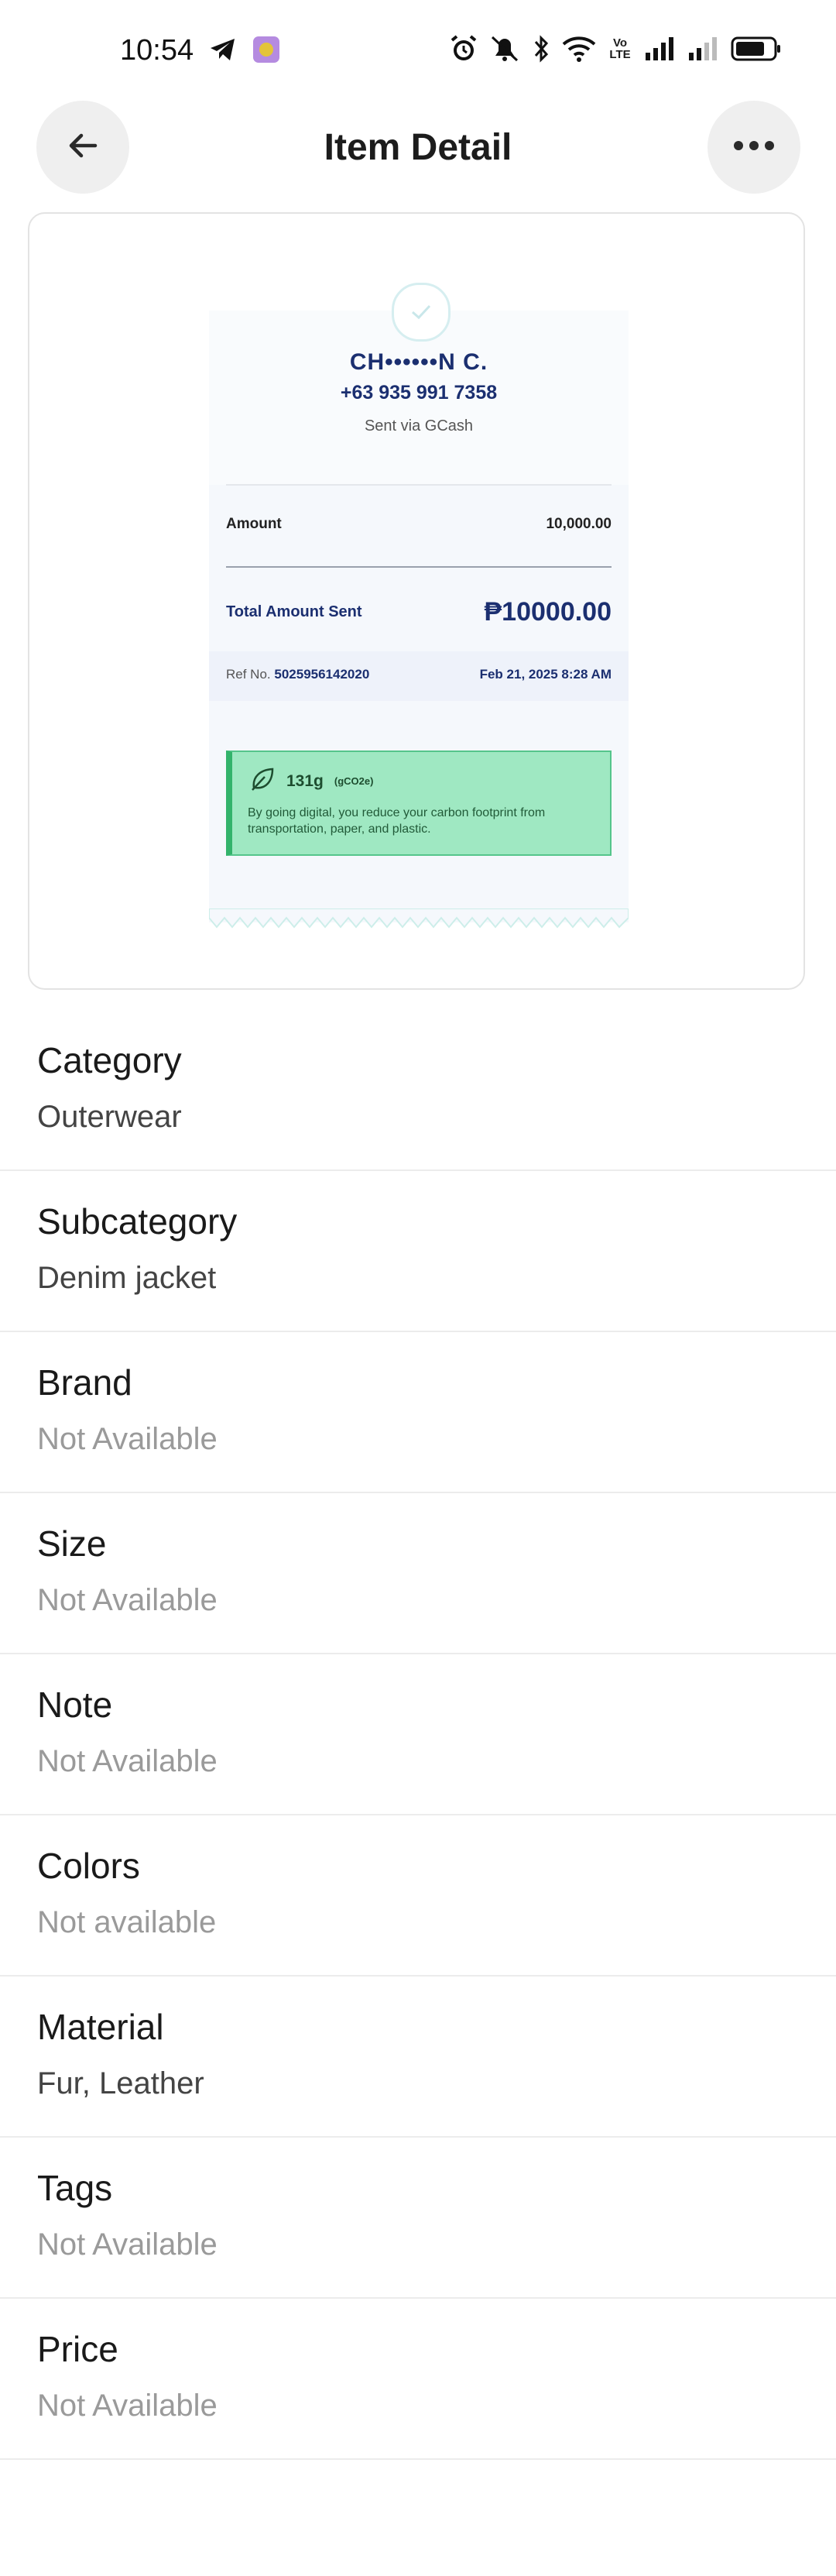 This screenshot has height=2576, width=836. I want to click on detail-value-tags: Not Available, so click(128, 2244).